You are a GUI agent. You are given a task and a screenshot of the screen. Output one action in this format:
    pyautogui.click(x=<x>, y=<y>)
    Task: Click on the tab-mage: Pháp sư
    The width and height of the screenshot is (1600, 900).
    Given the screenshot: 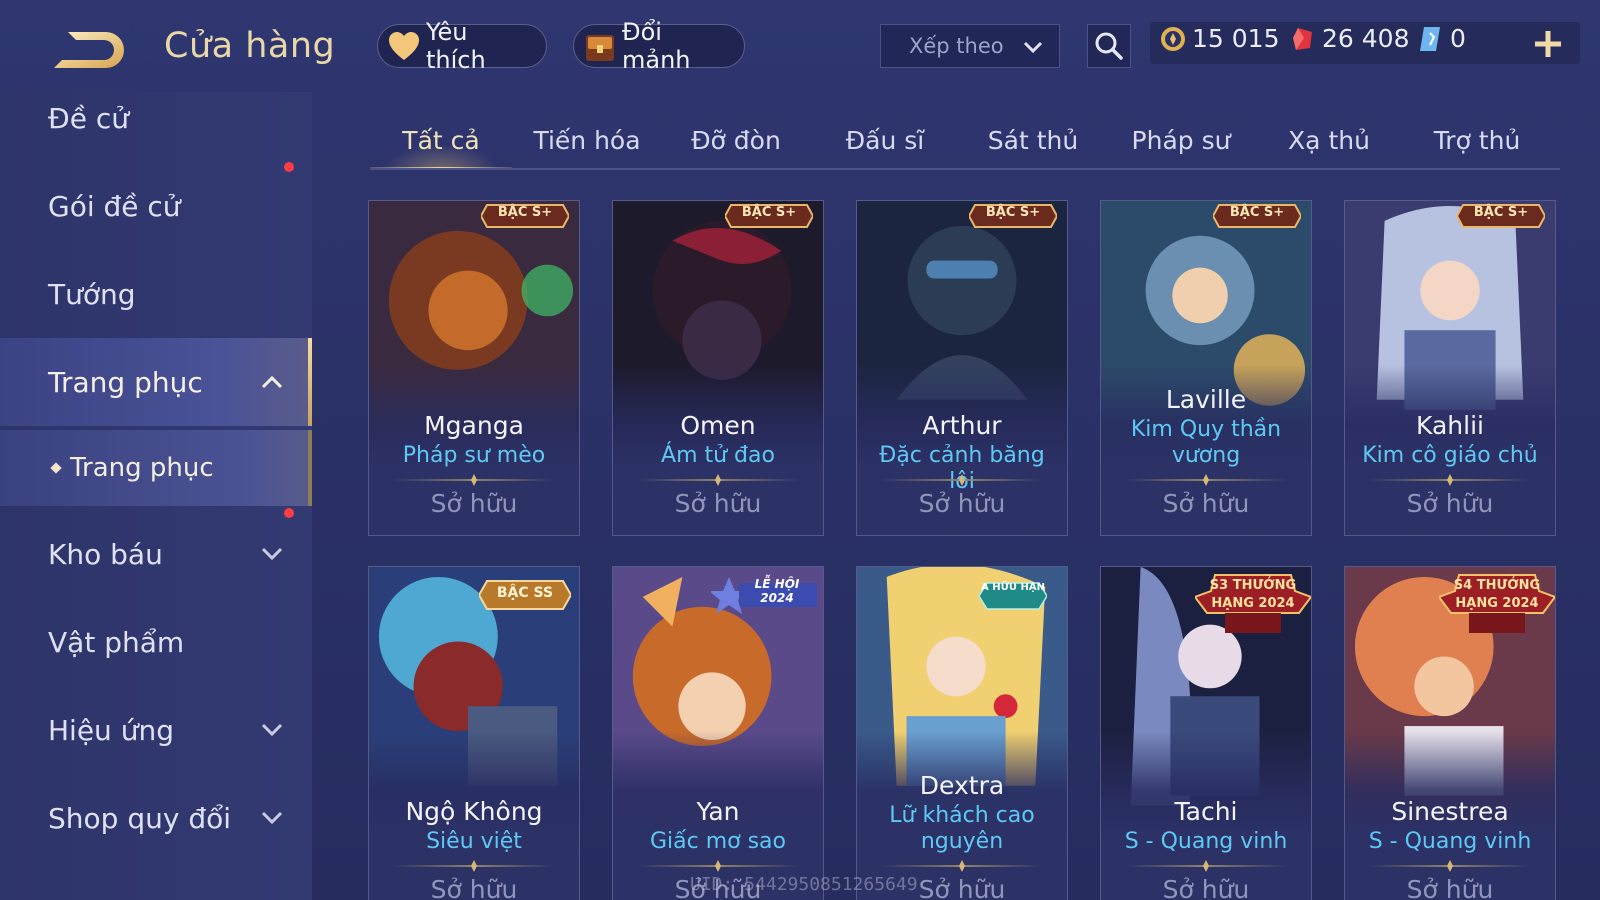 What is the action you would take?
    pyautogui.click(x=1181, y=142)
    